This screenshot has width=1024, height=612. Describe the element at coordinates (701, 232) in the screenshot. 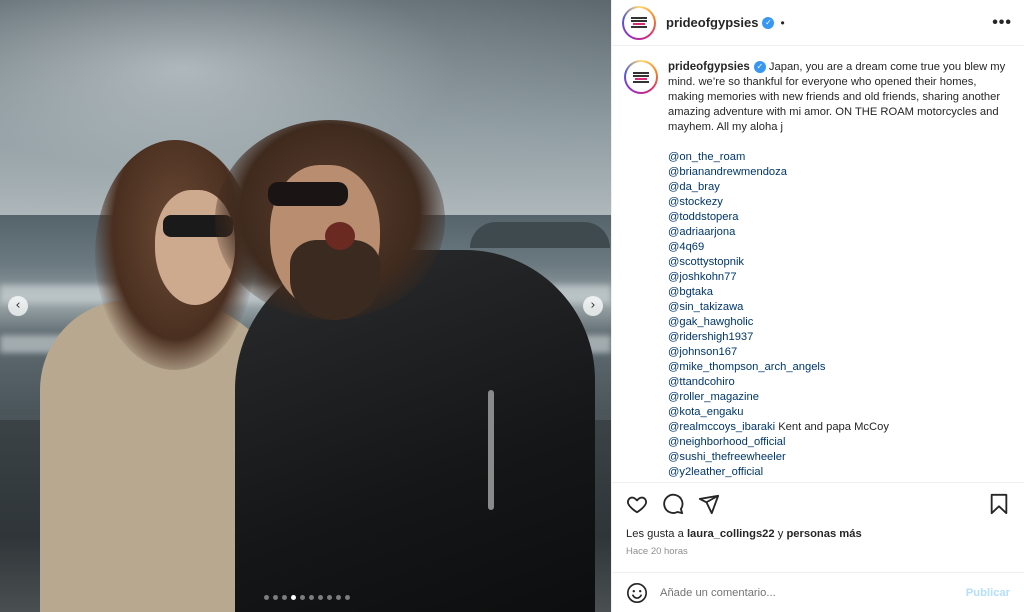

I see `mention-link: @adriaarjona` at that location.